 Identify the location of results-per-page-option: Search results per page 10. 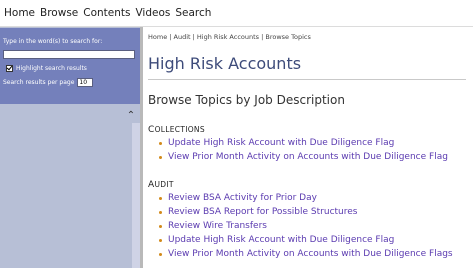
(48, 82).